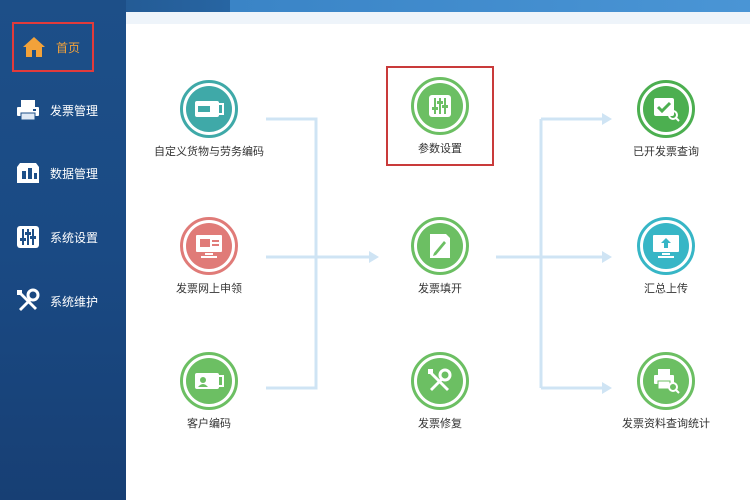 The image size is (750, 500). Describe the element at coordinates (209, 288) in the screenshot. I see `flow-node-label: 发票网上申领` at that location.